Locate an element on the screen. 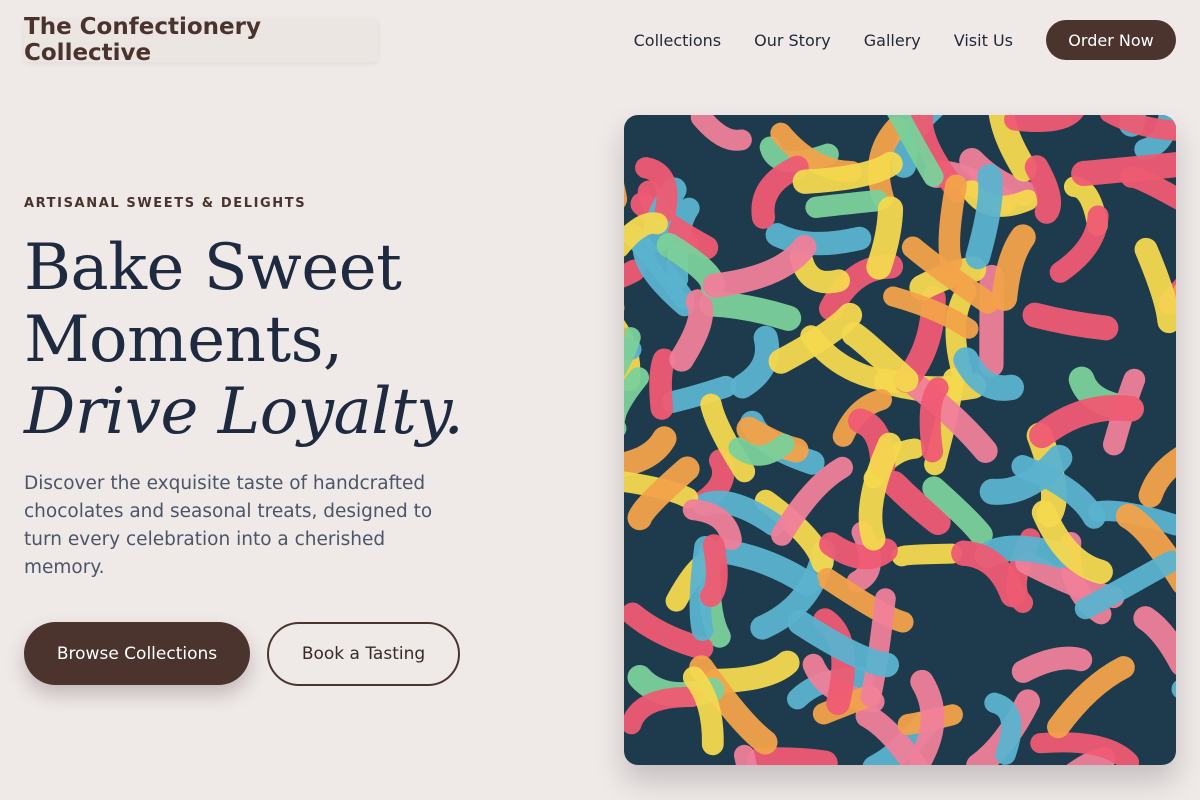 Image resolution: width=1200 pixels, height=800 pixels. brand-logo: The Confectionery Collective is located at coordinates (201, 40).